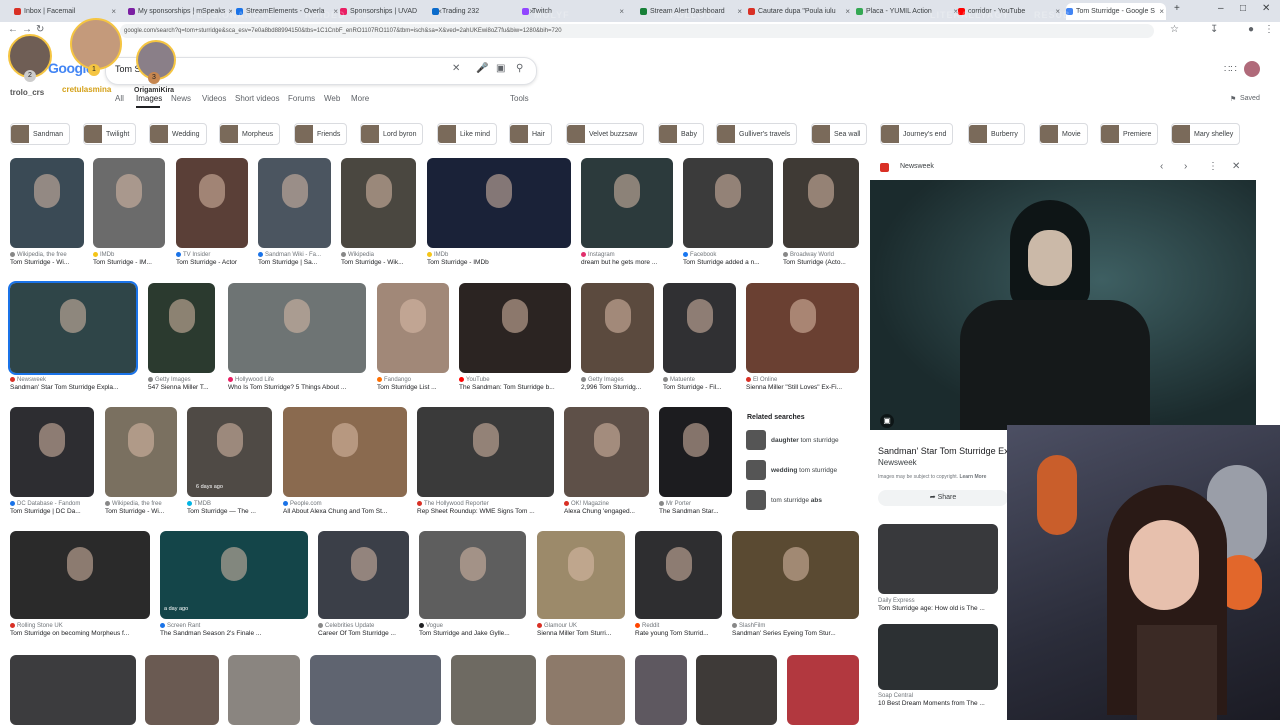 The image size is (1280, 725). Describe the element at coordinates (943, 451) in the screenshot. I see `preview-title: Sandman' Star Tom Sturridge Ex` at that location.